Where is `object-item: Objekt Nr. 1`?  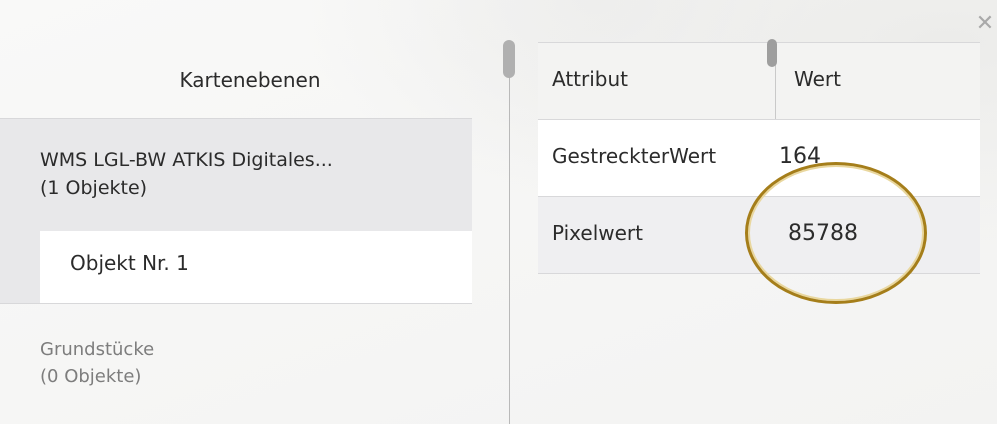 object-item: Objekt Nr. 1 is located at coordinates (256, 267).